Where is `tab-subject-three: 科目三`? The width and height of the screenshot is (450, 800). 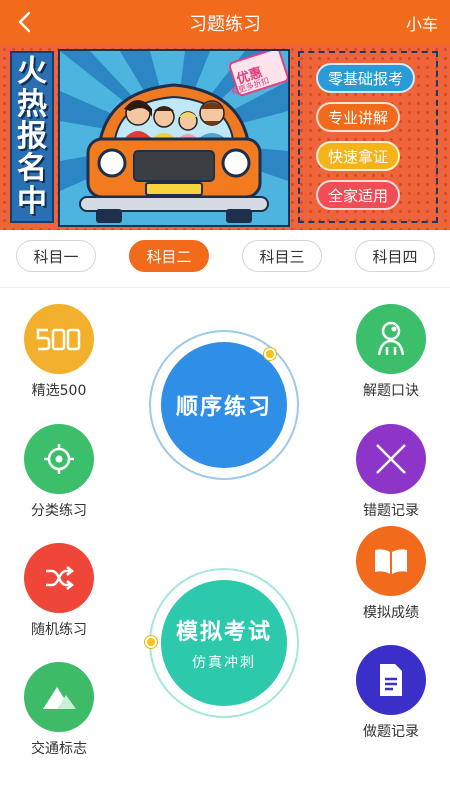
tab-subject-three: 科目三 is located at coordinates (282, 256).